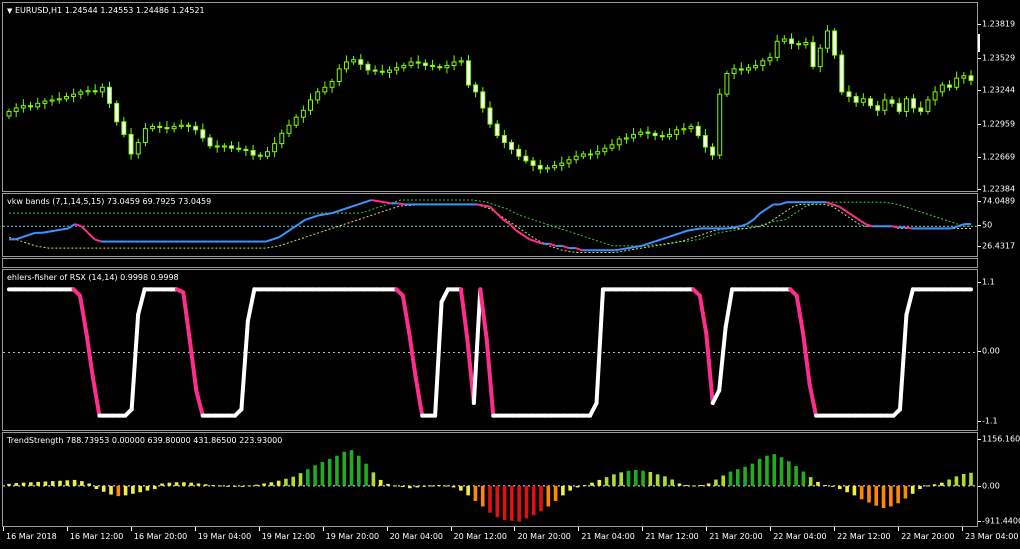  I want to click on time-label: 22 Mar 12:00, so click(864, 536).